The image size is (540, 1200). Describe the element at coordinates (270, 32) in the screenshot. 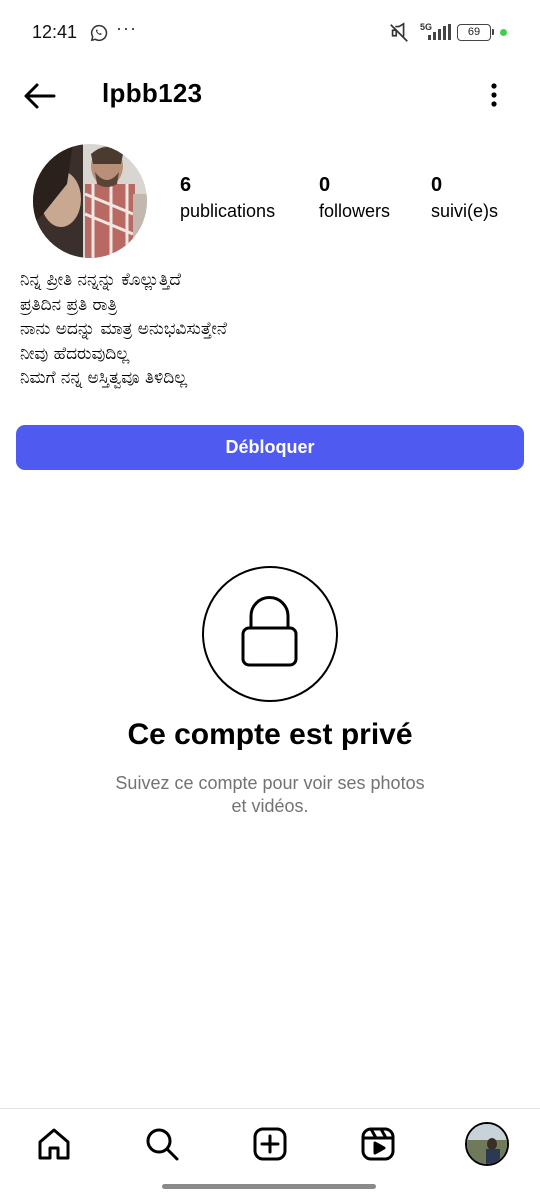

I see `status-bar: 12:41 ··· 5G 69` at that location.